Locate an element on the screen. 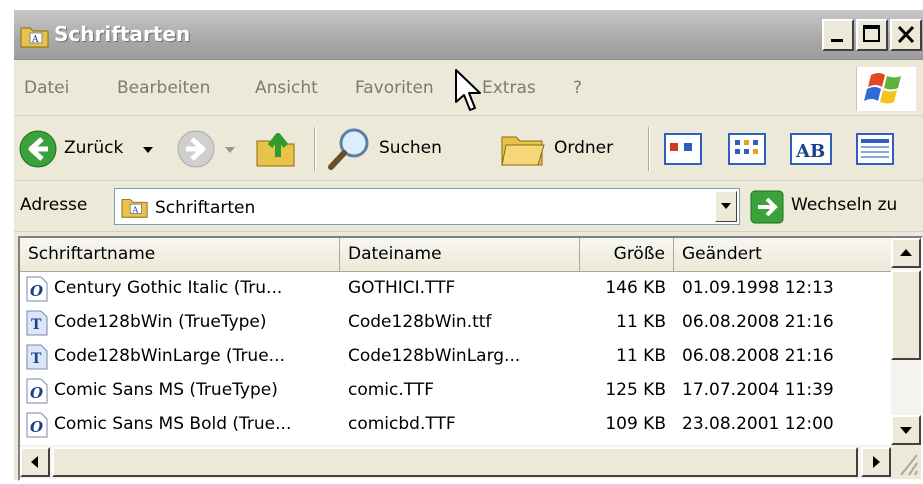  vertical-scrollbar is located at coordinates (906, 341).